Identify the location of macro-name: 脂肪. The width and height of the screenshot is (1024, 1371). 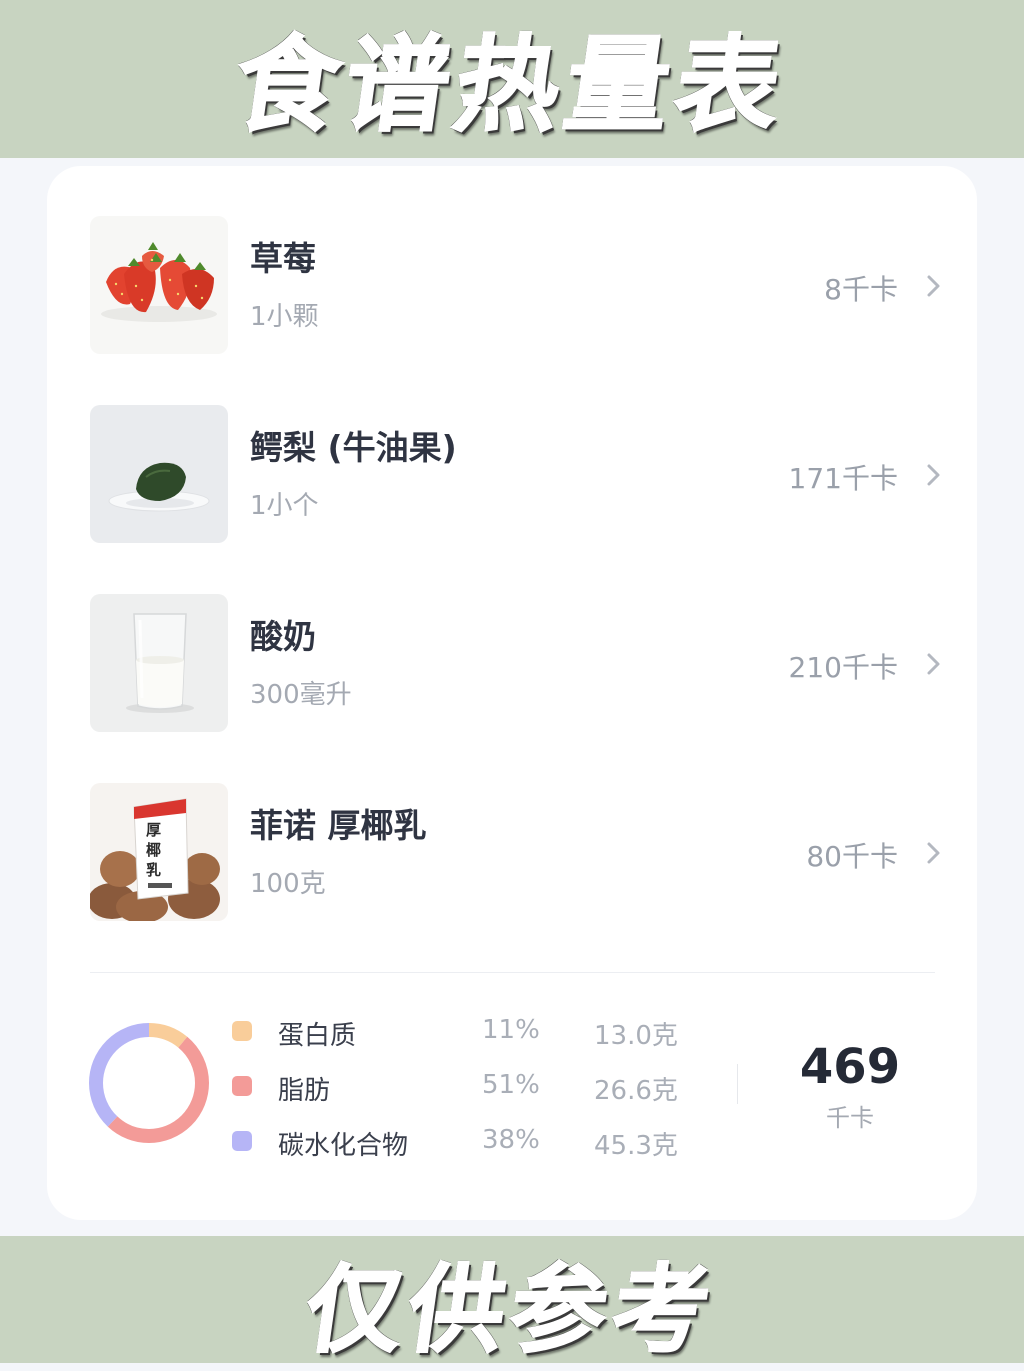
(304, 1091).